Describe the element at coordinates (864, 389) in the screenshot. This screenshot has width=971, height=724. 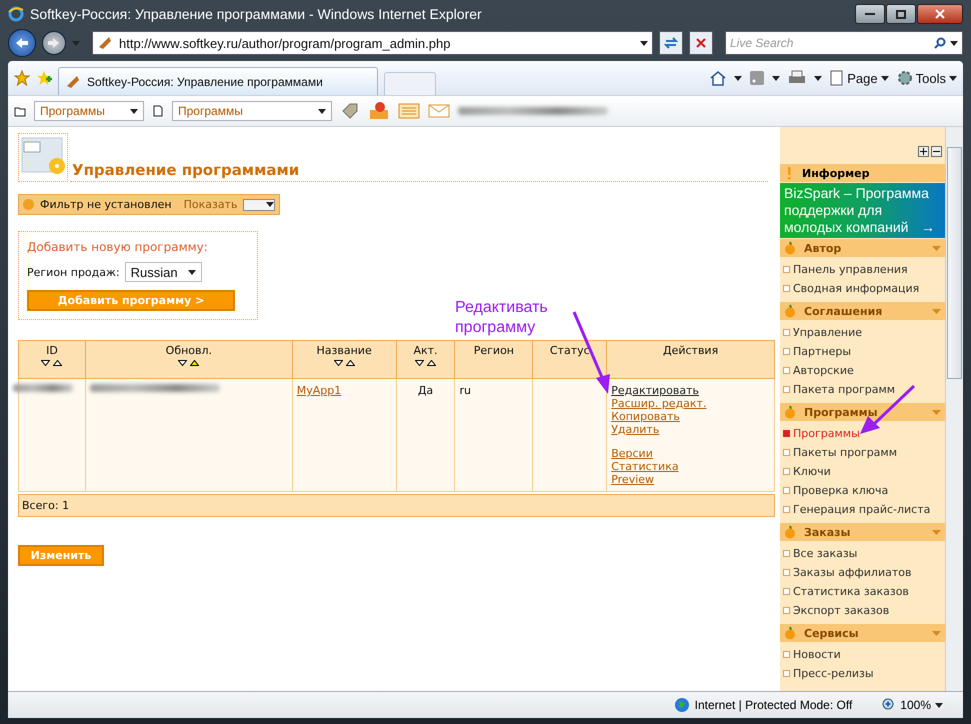
I see `sidebar-item: Пакета программ` at that location.